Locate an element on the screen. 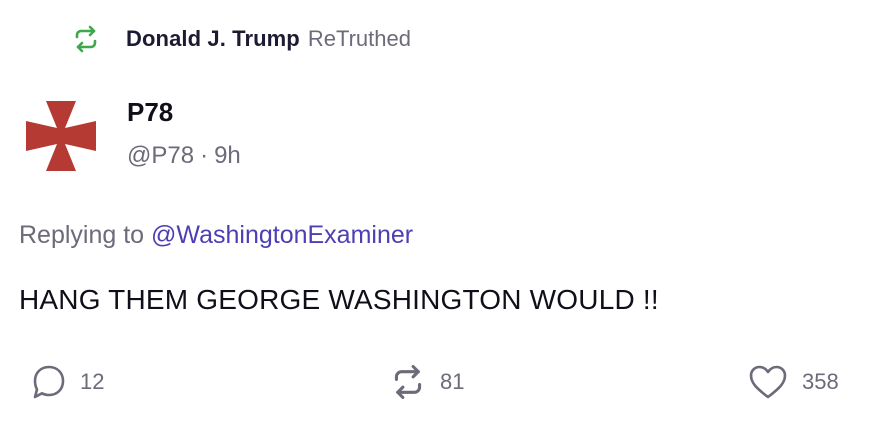  reply-button: 12 is located at coordinates (68, 382).